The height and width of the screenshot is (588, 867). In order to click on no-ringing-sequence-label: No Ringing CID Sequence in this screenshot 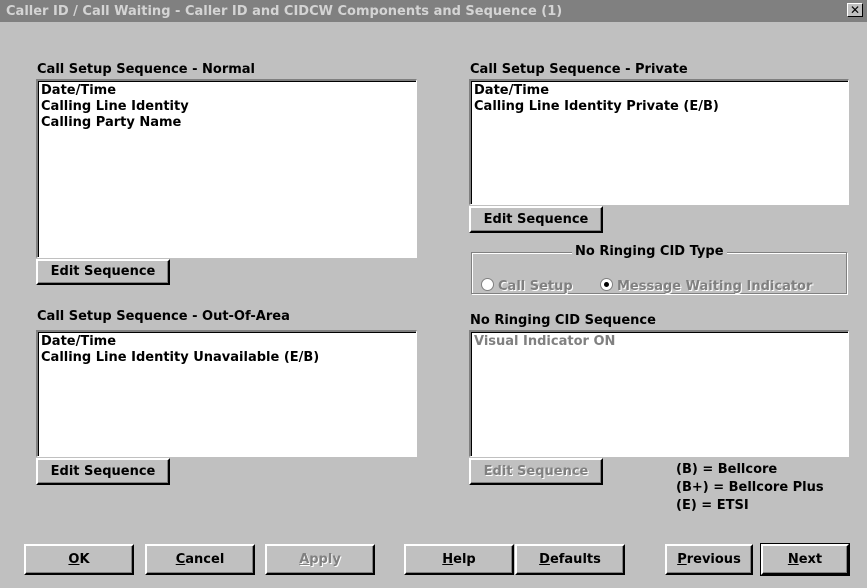, I will do `click(563, 320)`.